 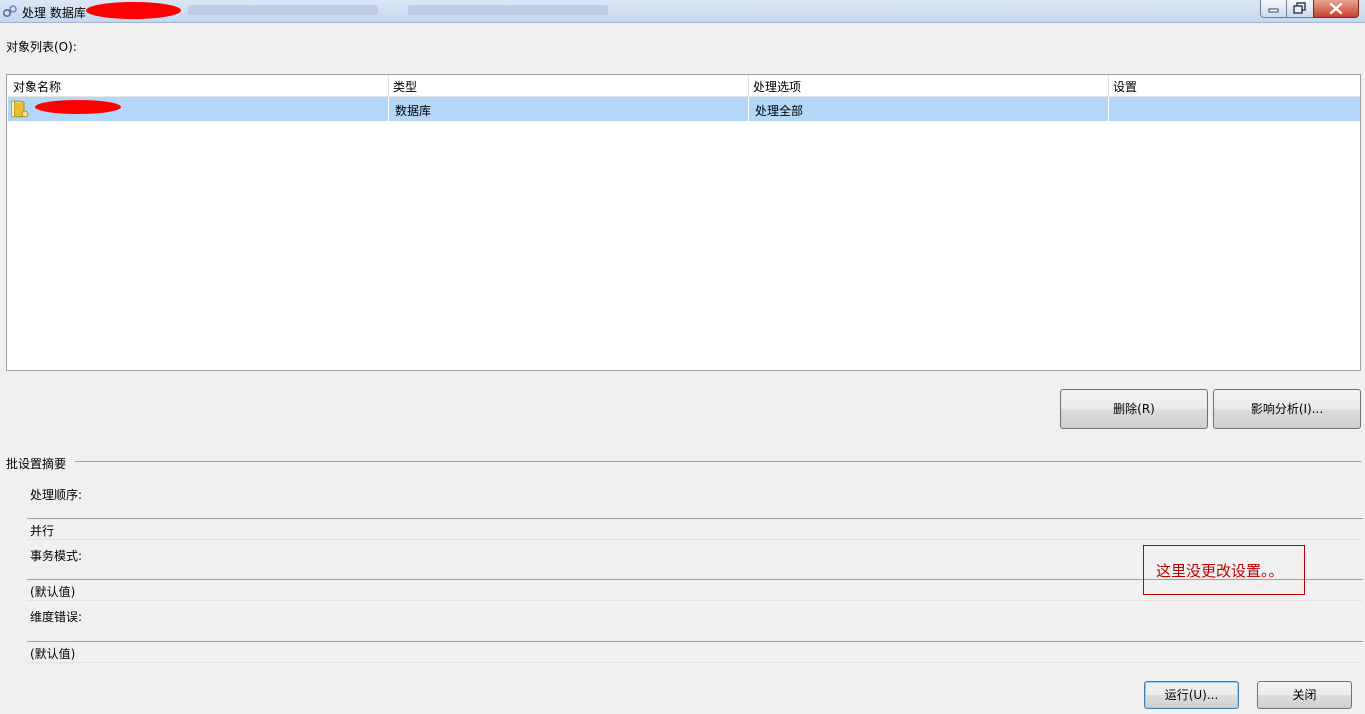 I want to click on transaction-mode-label: 事务模式:, so click(x=56, y=556).